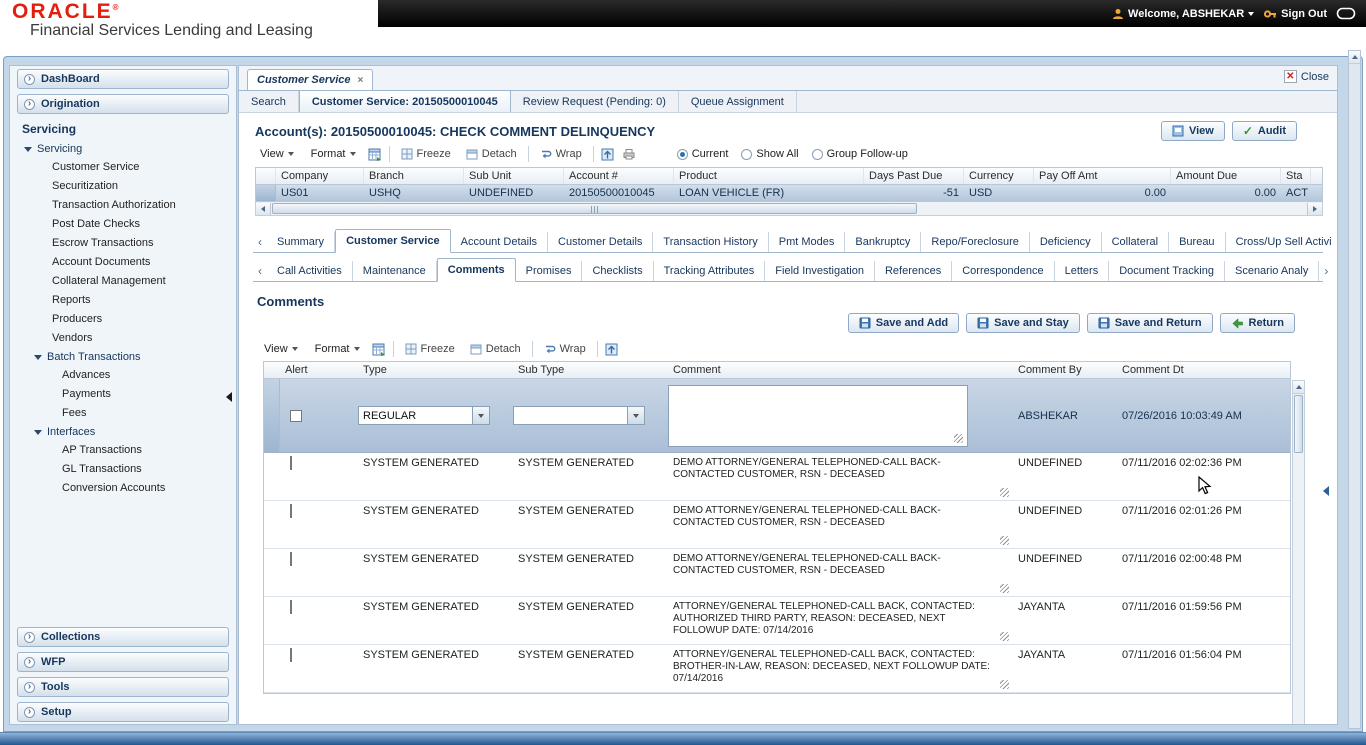 This screenshot has width=1366, height=745. Describe the element at coordinates (1102, 176) in the screenshot. I see `col-header-pay-off-amt: Pay Off Amt` at that location.